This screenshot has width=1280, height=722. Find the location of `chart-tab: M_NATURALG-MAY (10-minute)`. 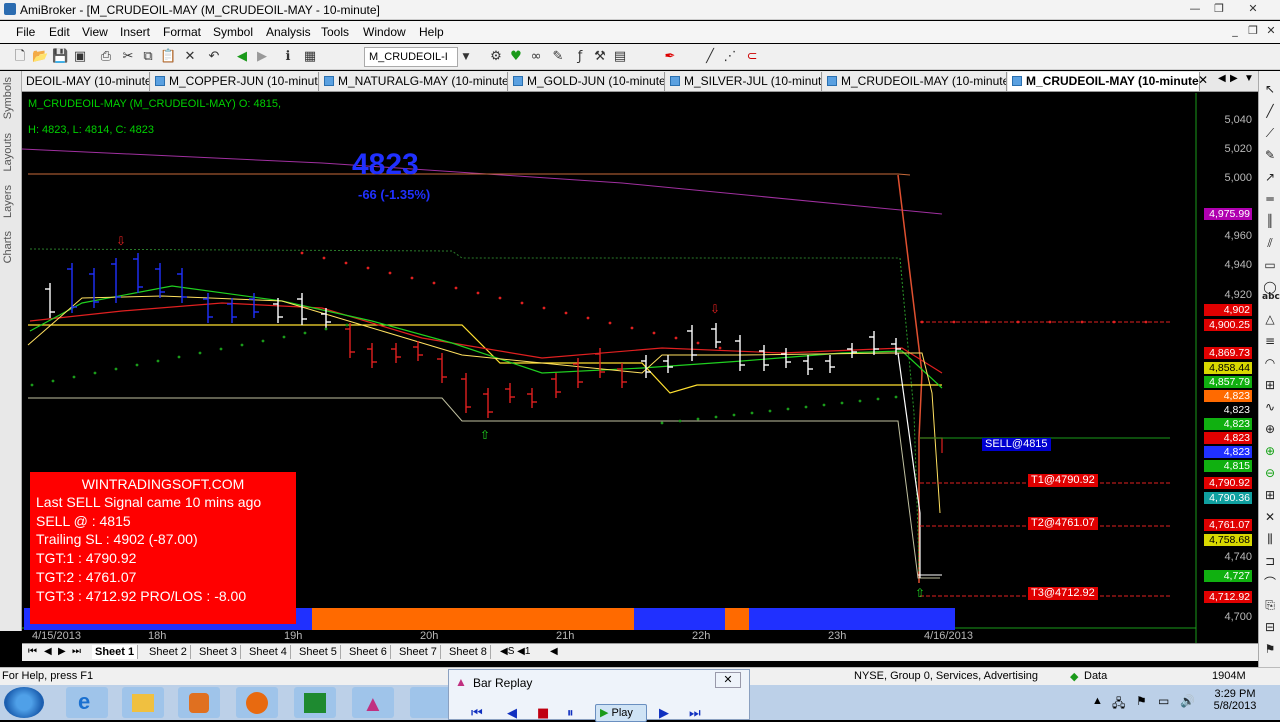

chart-tab: M_NATURALG-MAY (10-minute) is located at coordinates (414, 81).